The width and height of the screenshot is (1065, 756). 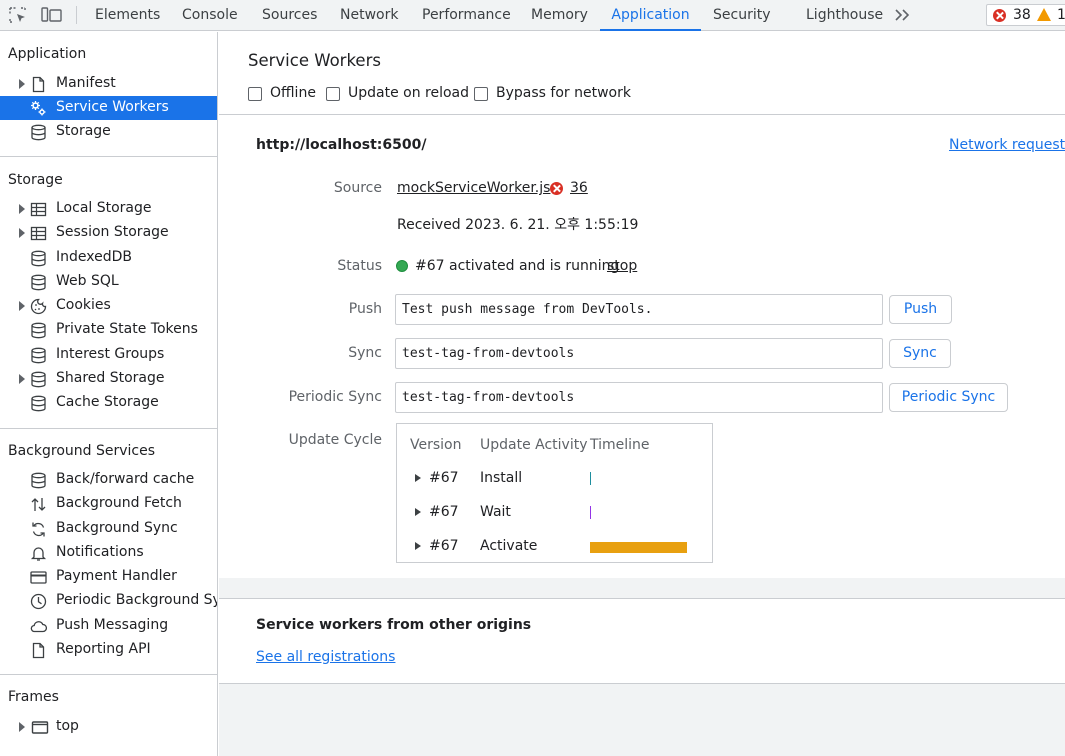 I want to click on sync-button: Sync, so click(x=920, y=353).